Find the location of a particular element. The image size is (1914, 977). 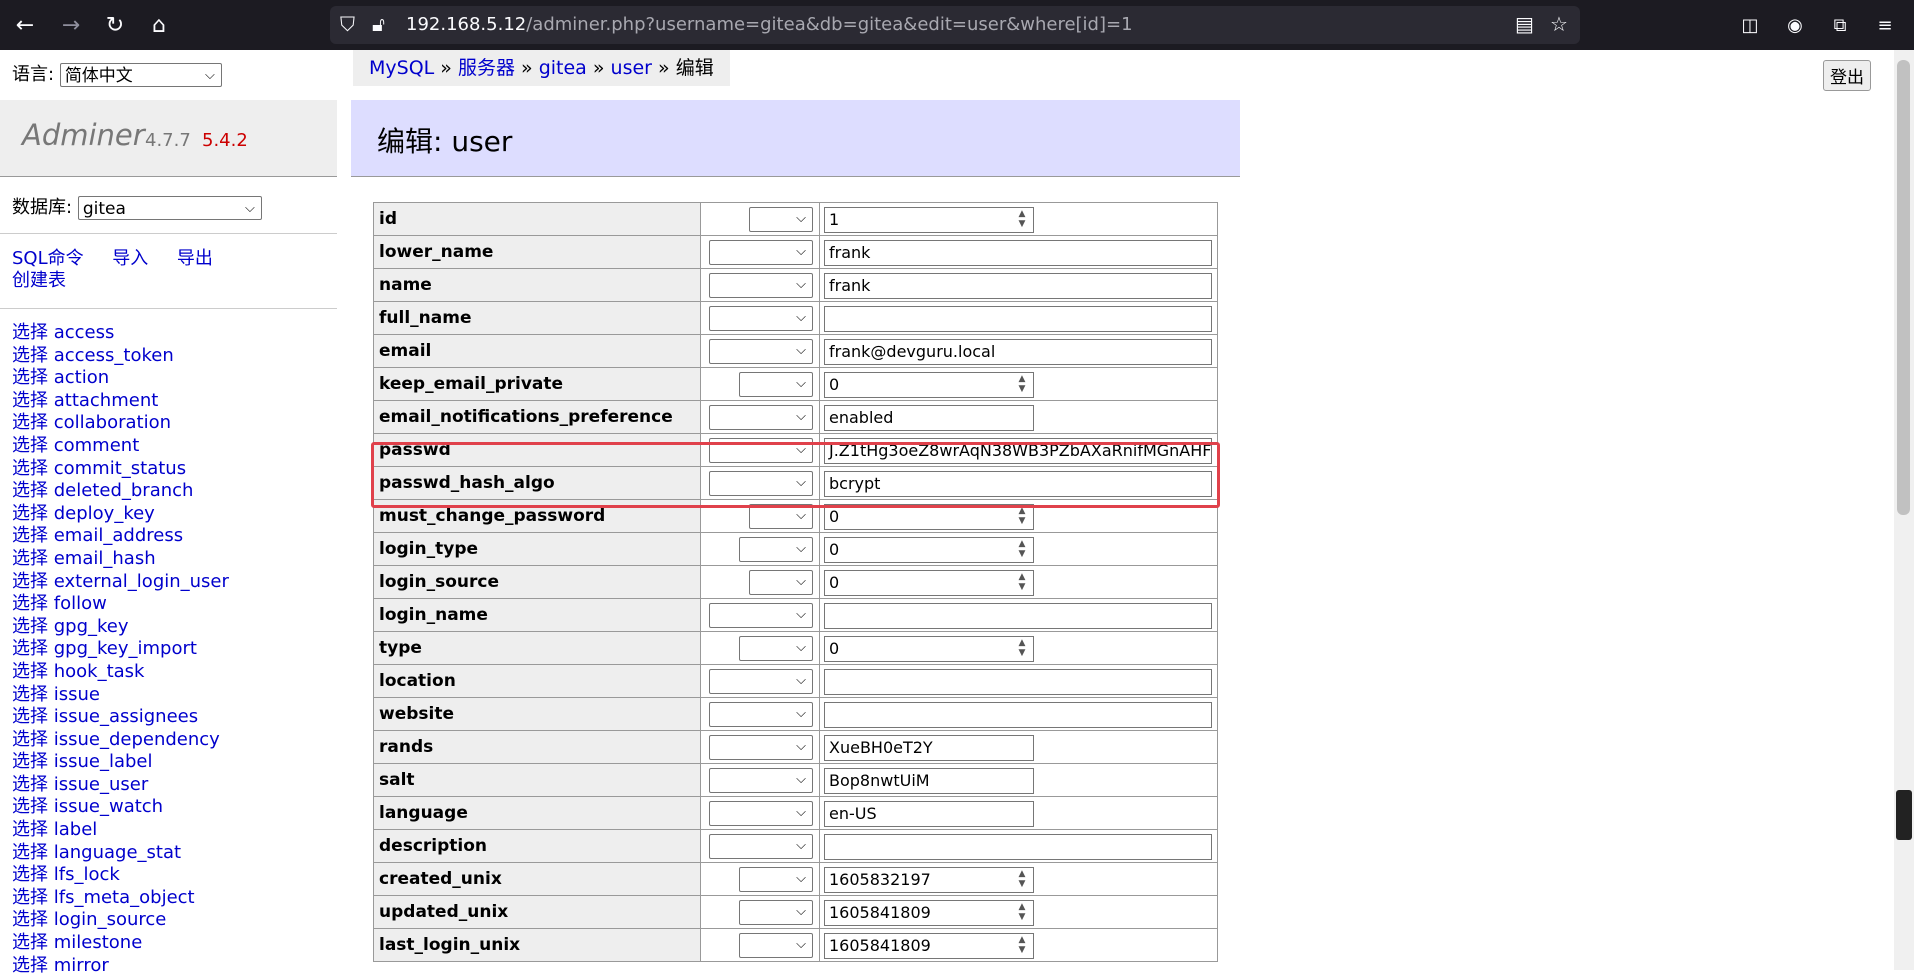

table-name-link: issue_user is located at coordinates (101, 784).